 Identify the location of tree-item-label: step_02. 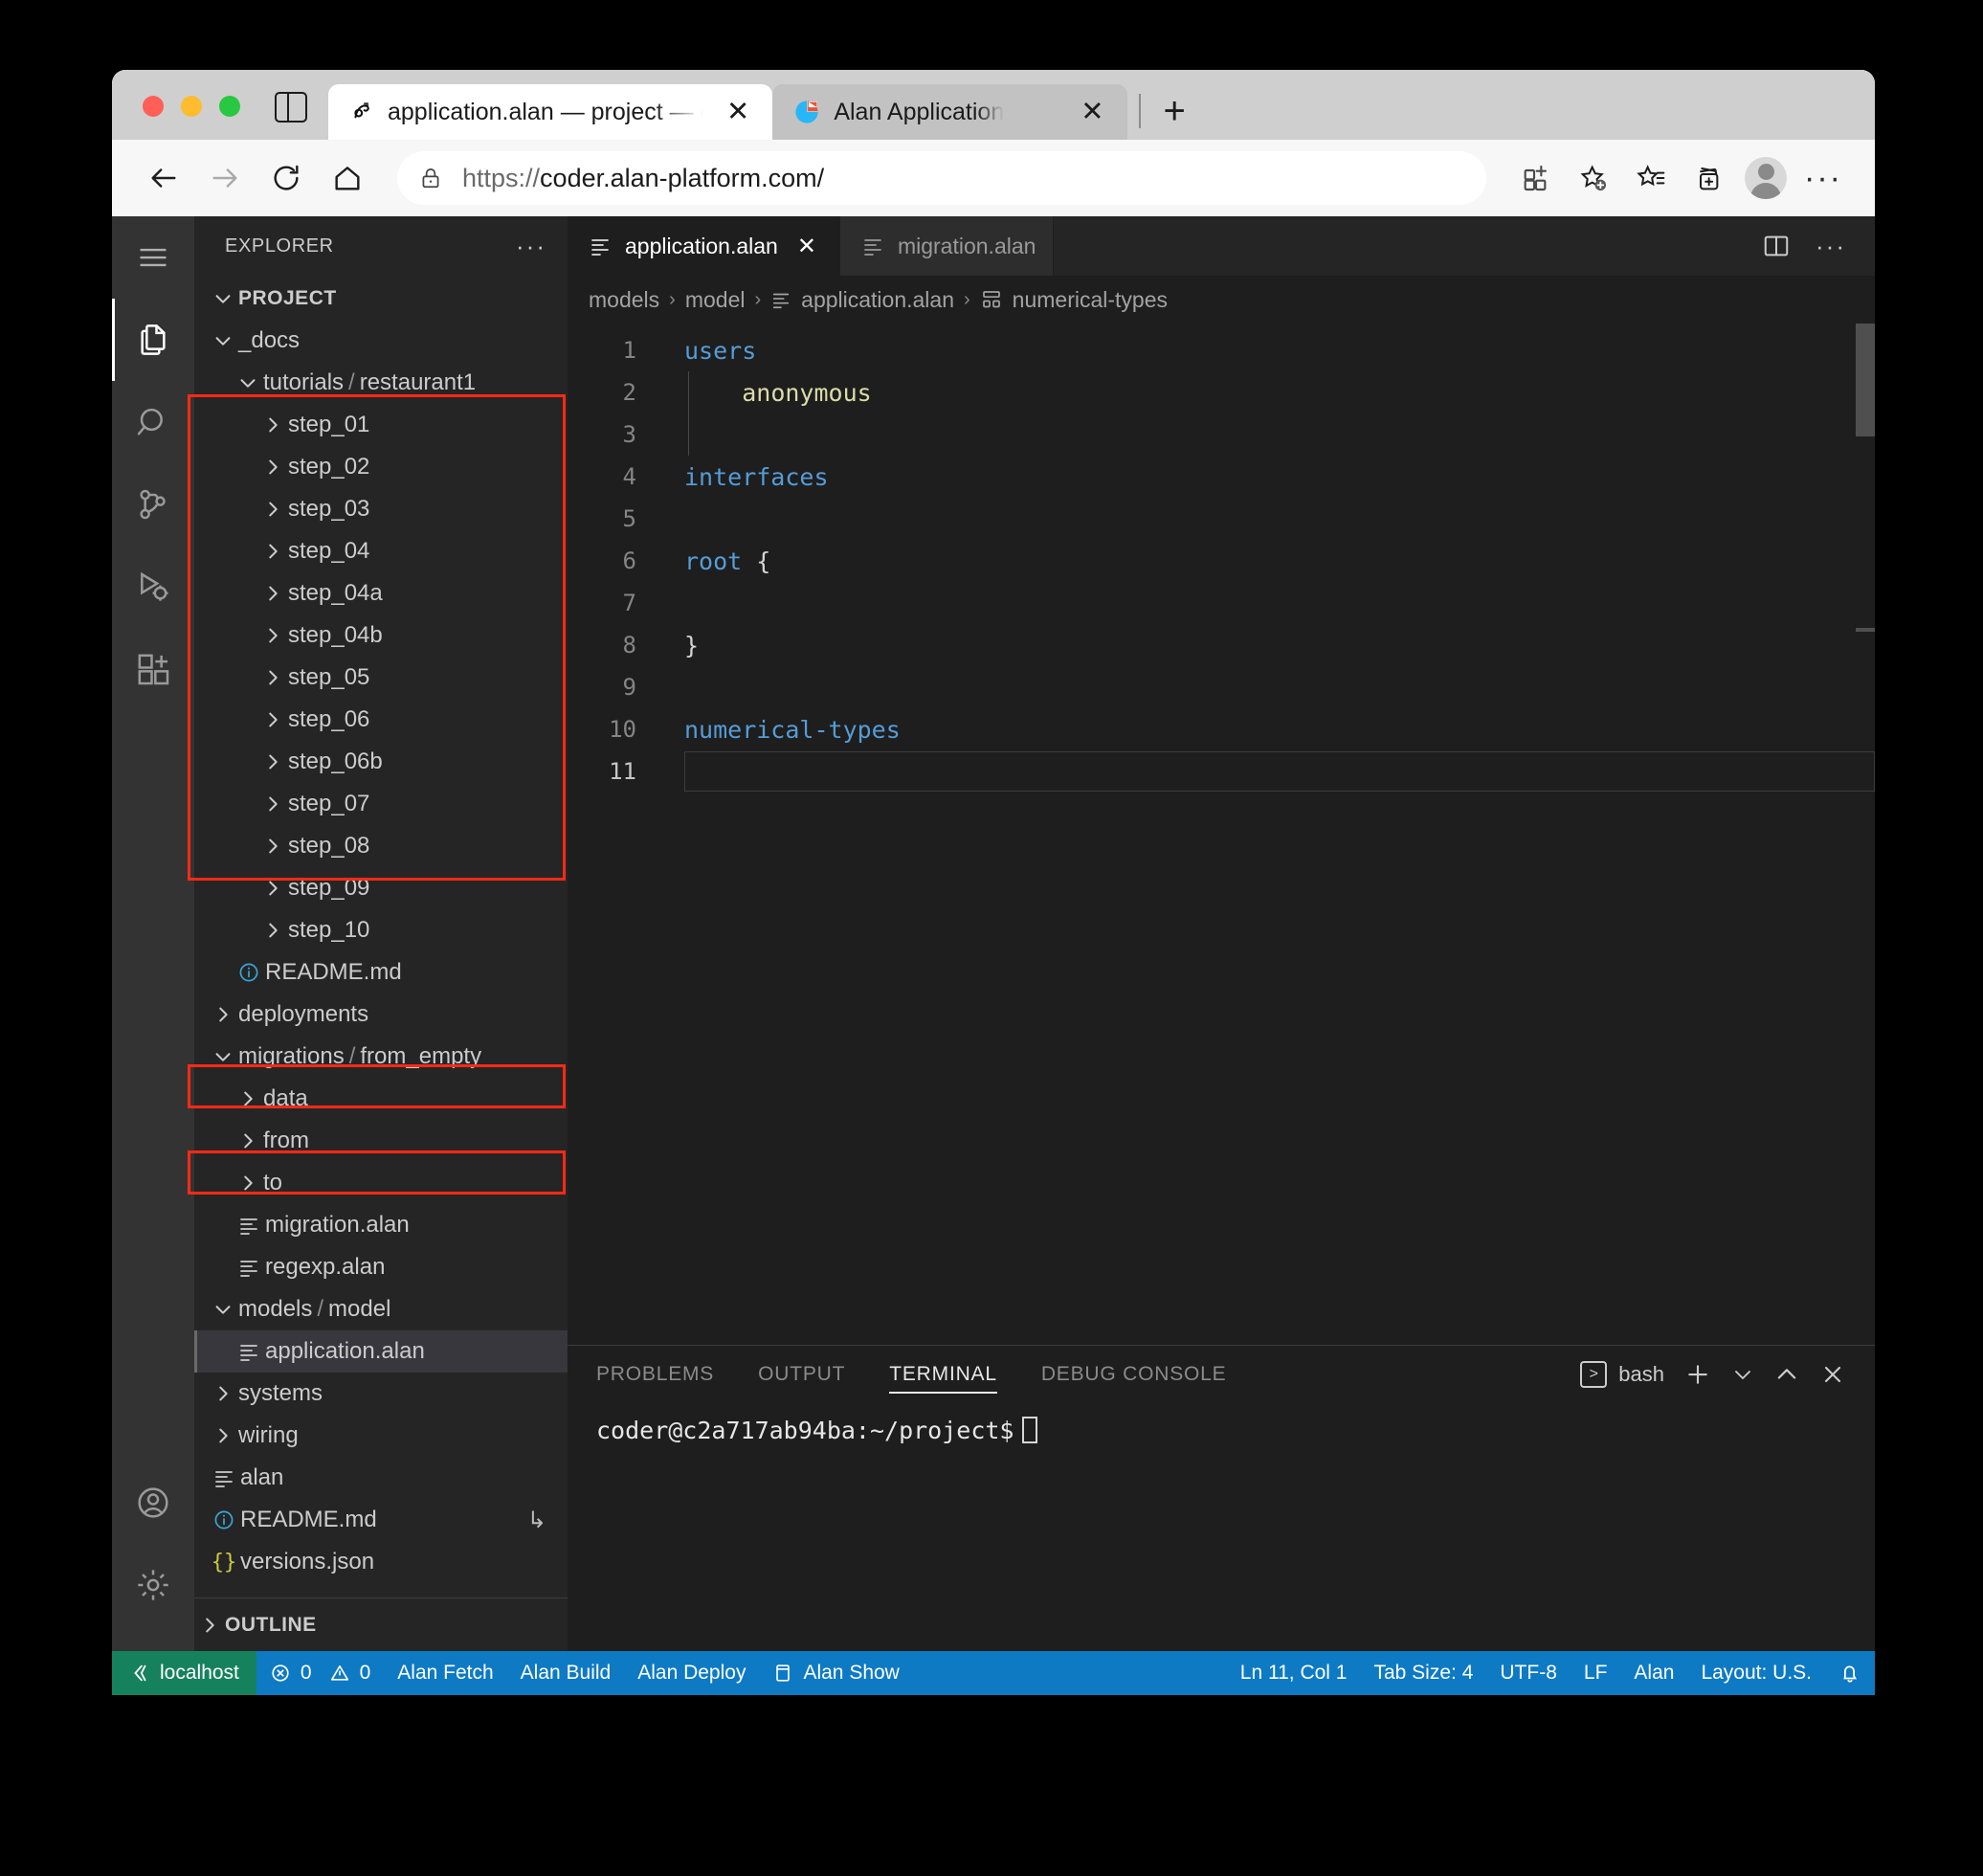
(329, 467).